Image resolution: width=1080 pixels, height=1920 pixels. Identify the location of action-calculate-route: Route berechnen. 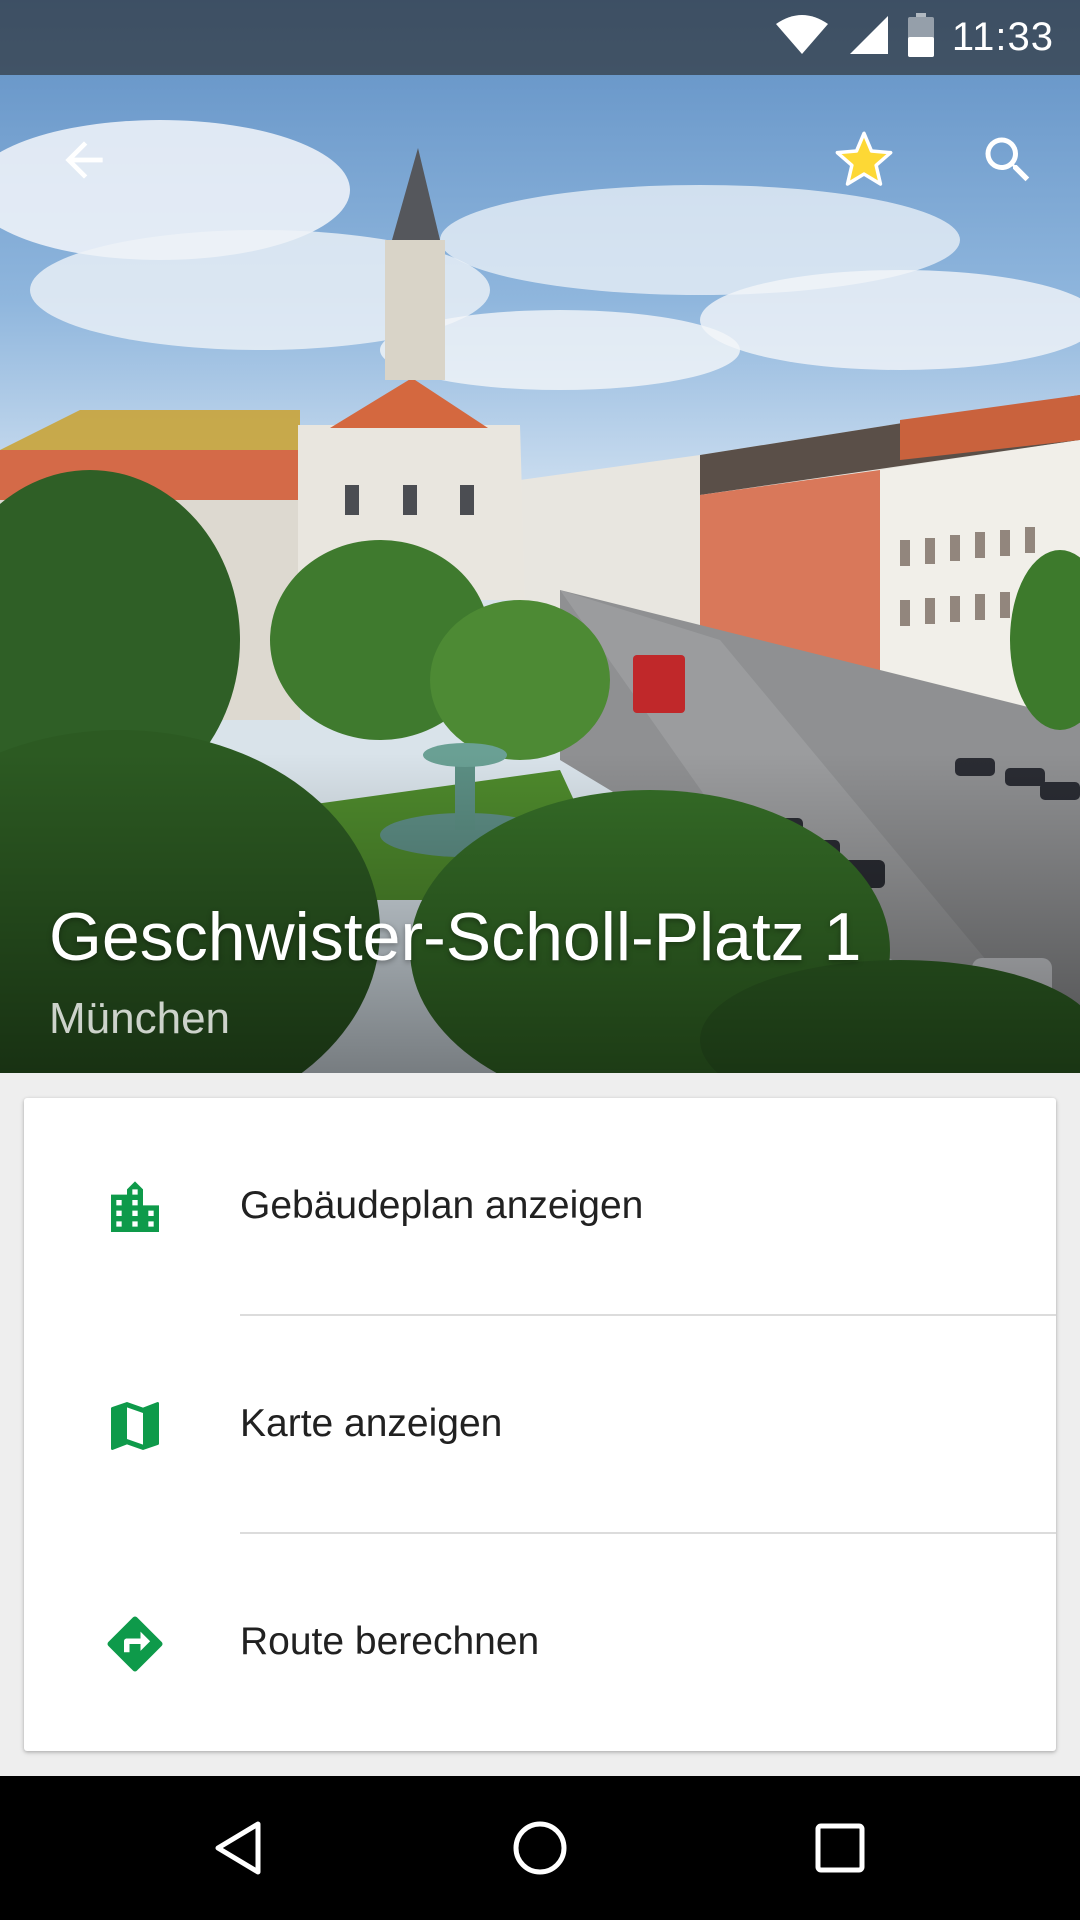
(540, 1643).